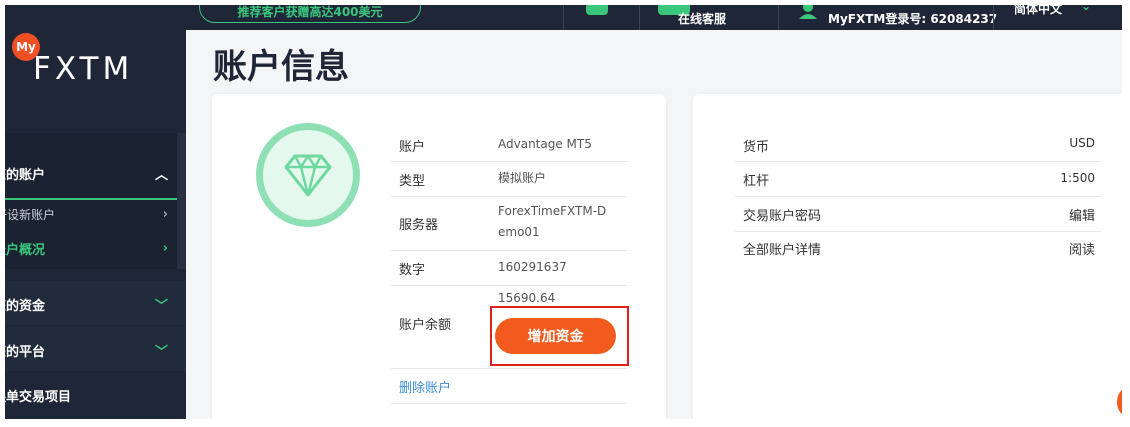  What do you see at coordinates (412, 181) in the screenshot?
I see `row-label: 类型` at bounding box center [412, 181].